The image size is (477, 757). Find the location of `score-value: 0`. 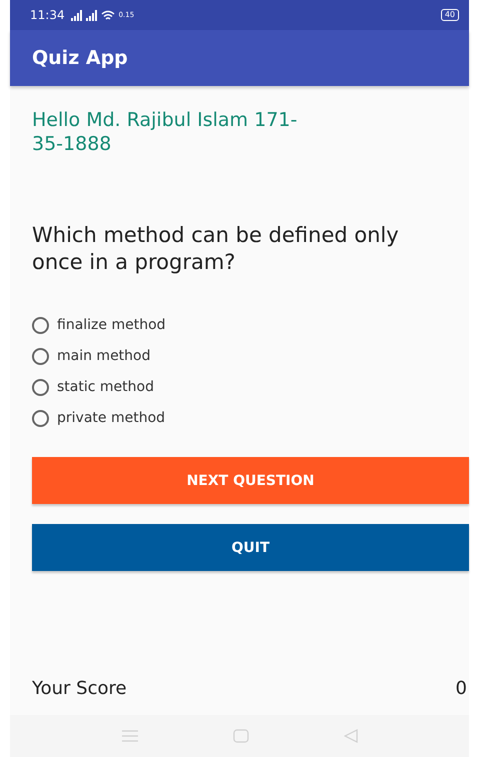

score-value: 0 is located at coordinates (461, 688).